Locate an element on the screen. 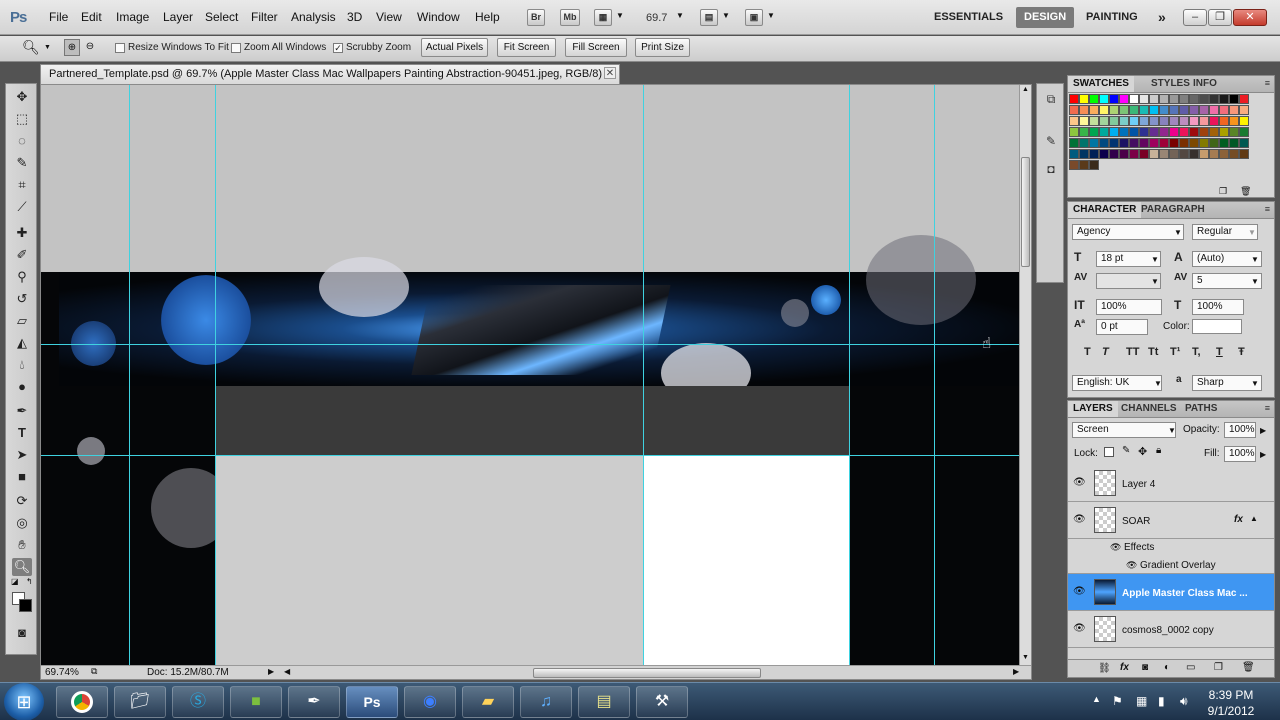  blend-mode-dropdown-icon: ▼ is located at coordinates (1172, 430).